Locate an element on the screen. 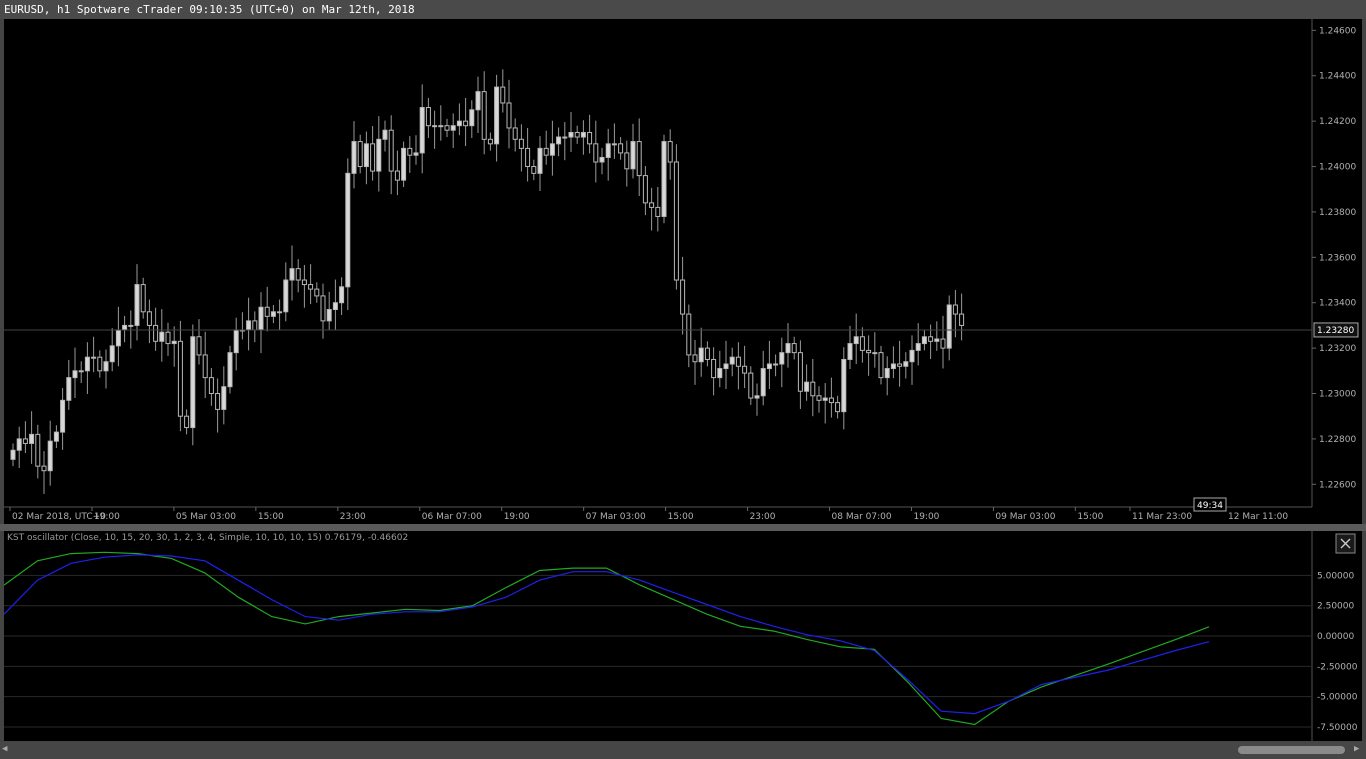 Image resolution: width=1366 pixels, height=759 pixels. scroll-left-icon: ◀ is located at coordinates (4, 749).